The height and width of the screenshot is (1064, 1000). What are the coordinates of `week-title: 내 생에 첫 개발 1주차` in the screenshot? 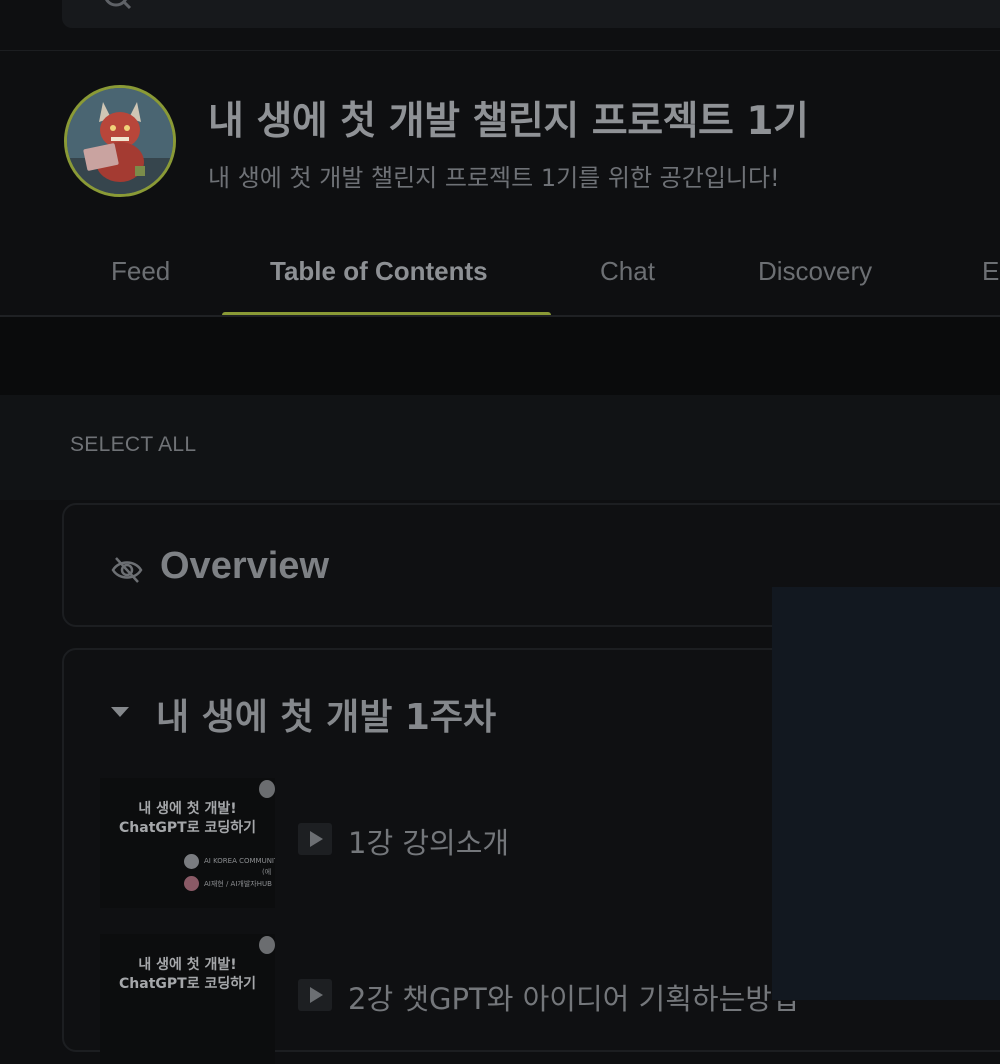 It's located at (326, 714).